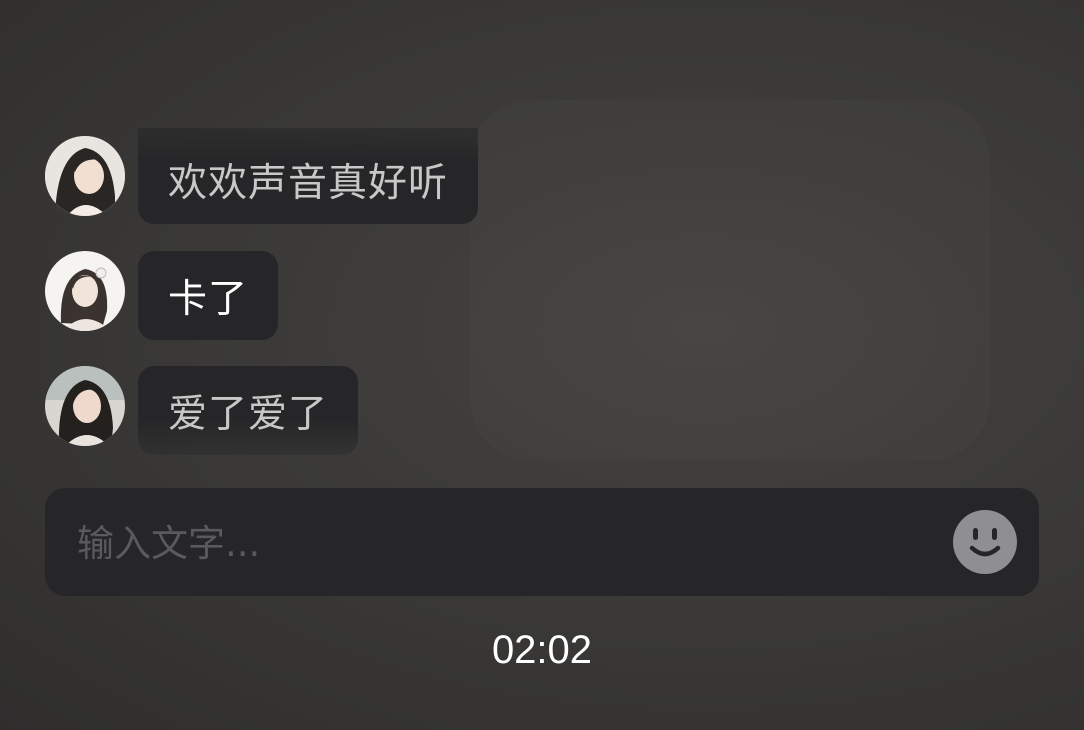  Describe the element at coordinates (308, 183) in the screenshot. I see `message-text: 欢欢声音真好听` at that location.